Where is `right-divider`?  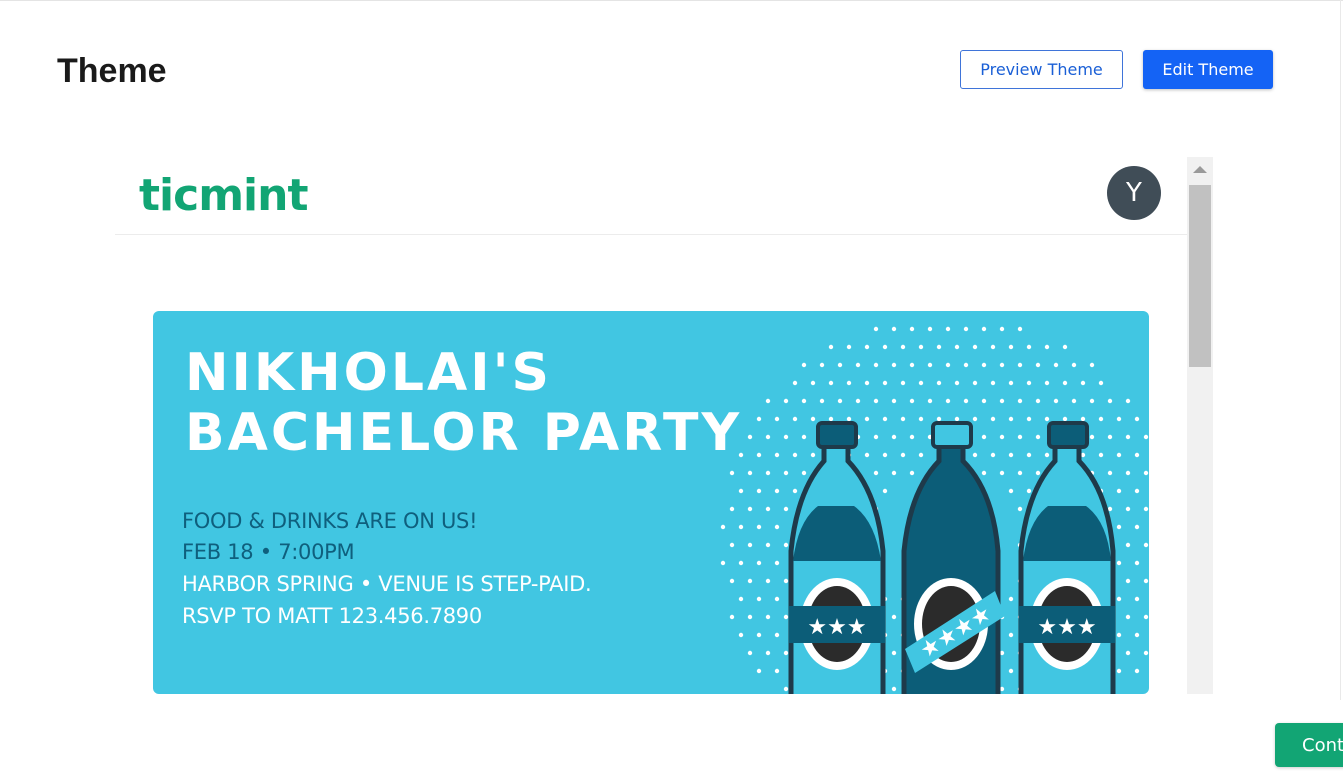 right-divider is located at coordinates (1340, 350).